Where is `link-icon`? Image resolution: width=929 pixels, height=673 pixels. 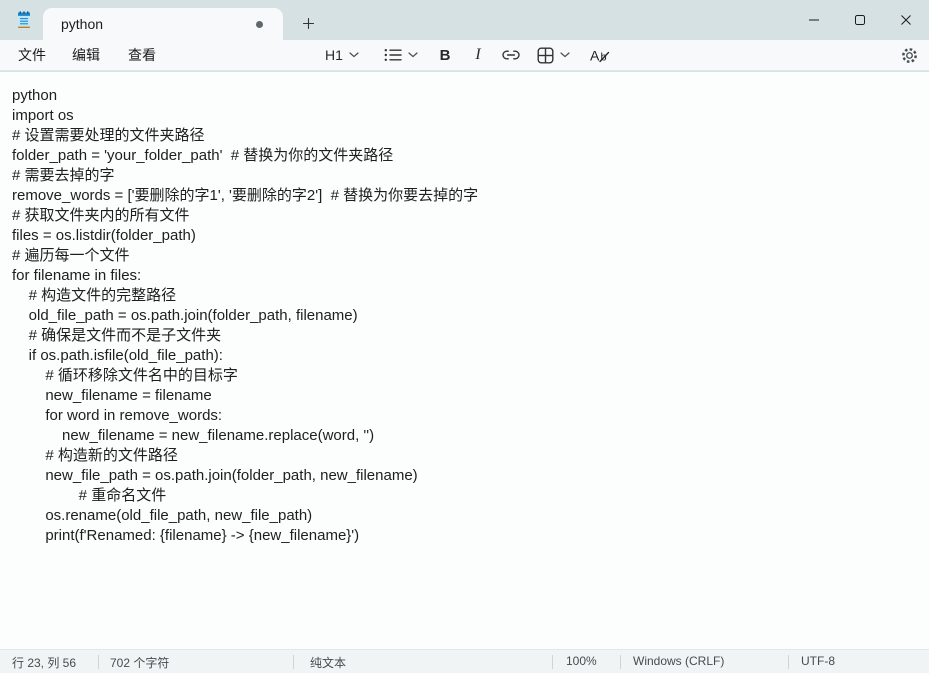
link-icon is located at coordinates (511, 55).